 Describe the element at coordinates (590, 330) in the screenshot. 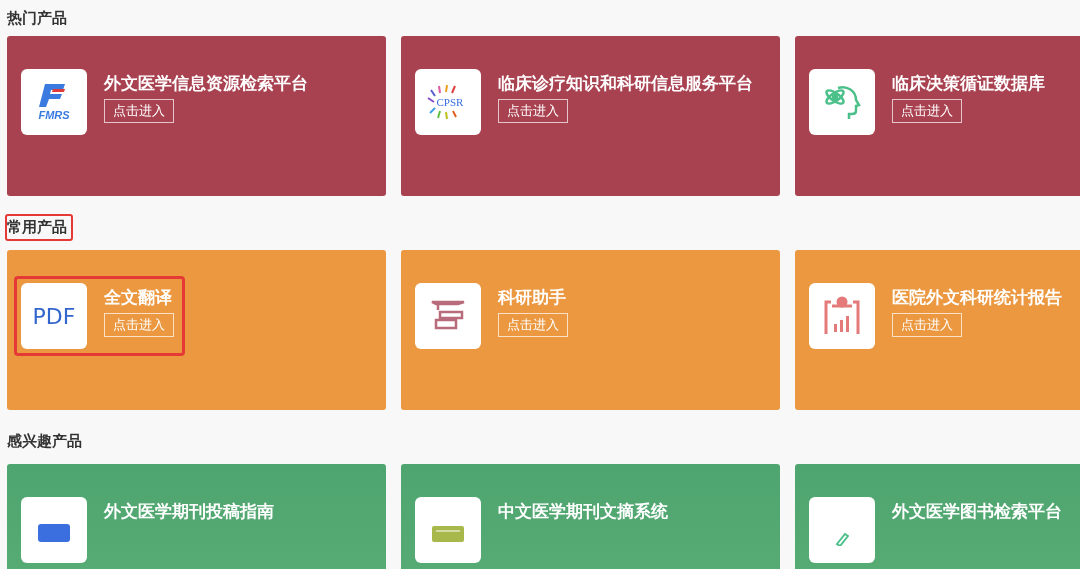

I see `product-card: 科研助手 点击进入` at that location.